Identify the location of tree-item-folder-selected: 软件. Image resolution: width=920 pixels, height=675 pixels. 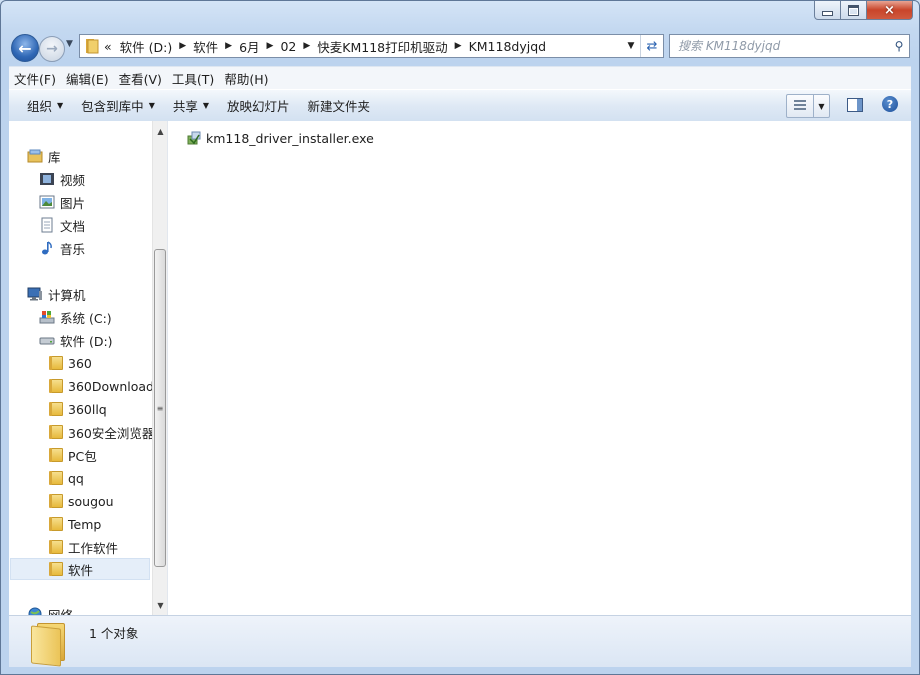
(80, 569).